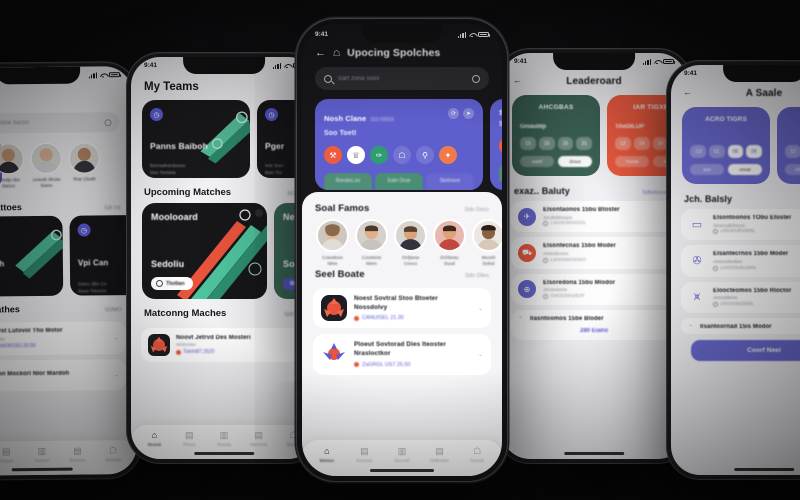  Describe the element at coordinates (726, 145) in the screenshot. I see `team-card: ACRO TIGRS -13 51 06 06 soo onvat` at that location.